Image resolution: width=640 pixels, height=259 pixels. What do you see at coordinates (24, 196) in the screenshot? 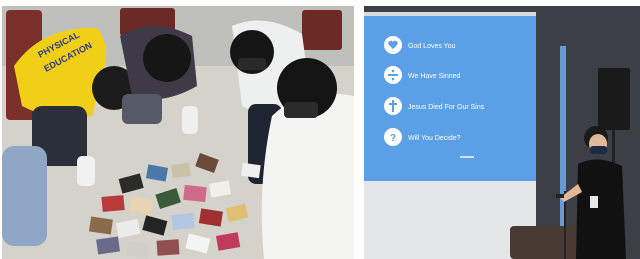
I see `student-left-jeans` at bounding box center [24, 196].